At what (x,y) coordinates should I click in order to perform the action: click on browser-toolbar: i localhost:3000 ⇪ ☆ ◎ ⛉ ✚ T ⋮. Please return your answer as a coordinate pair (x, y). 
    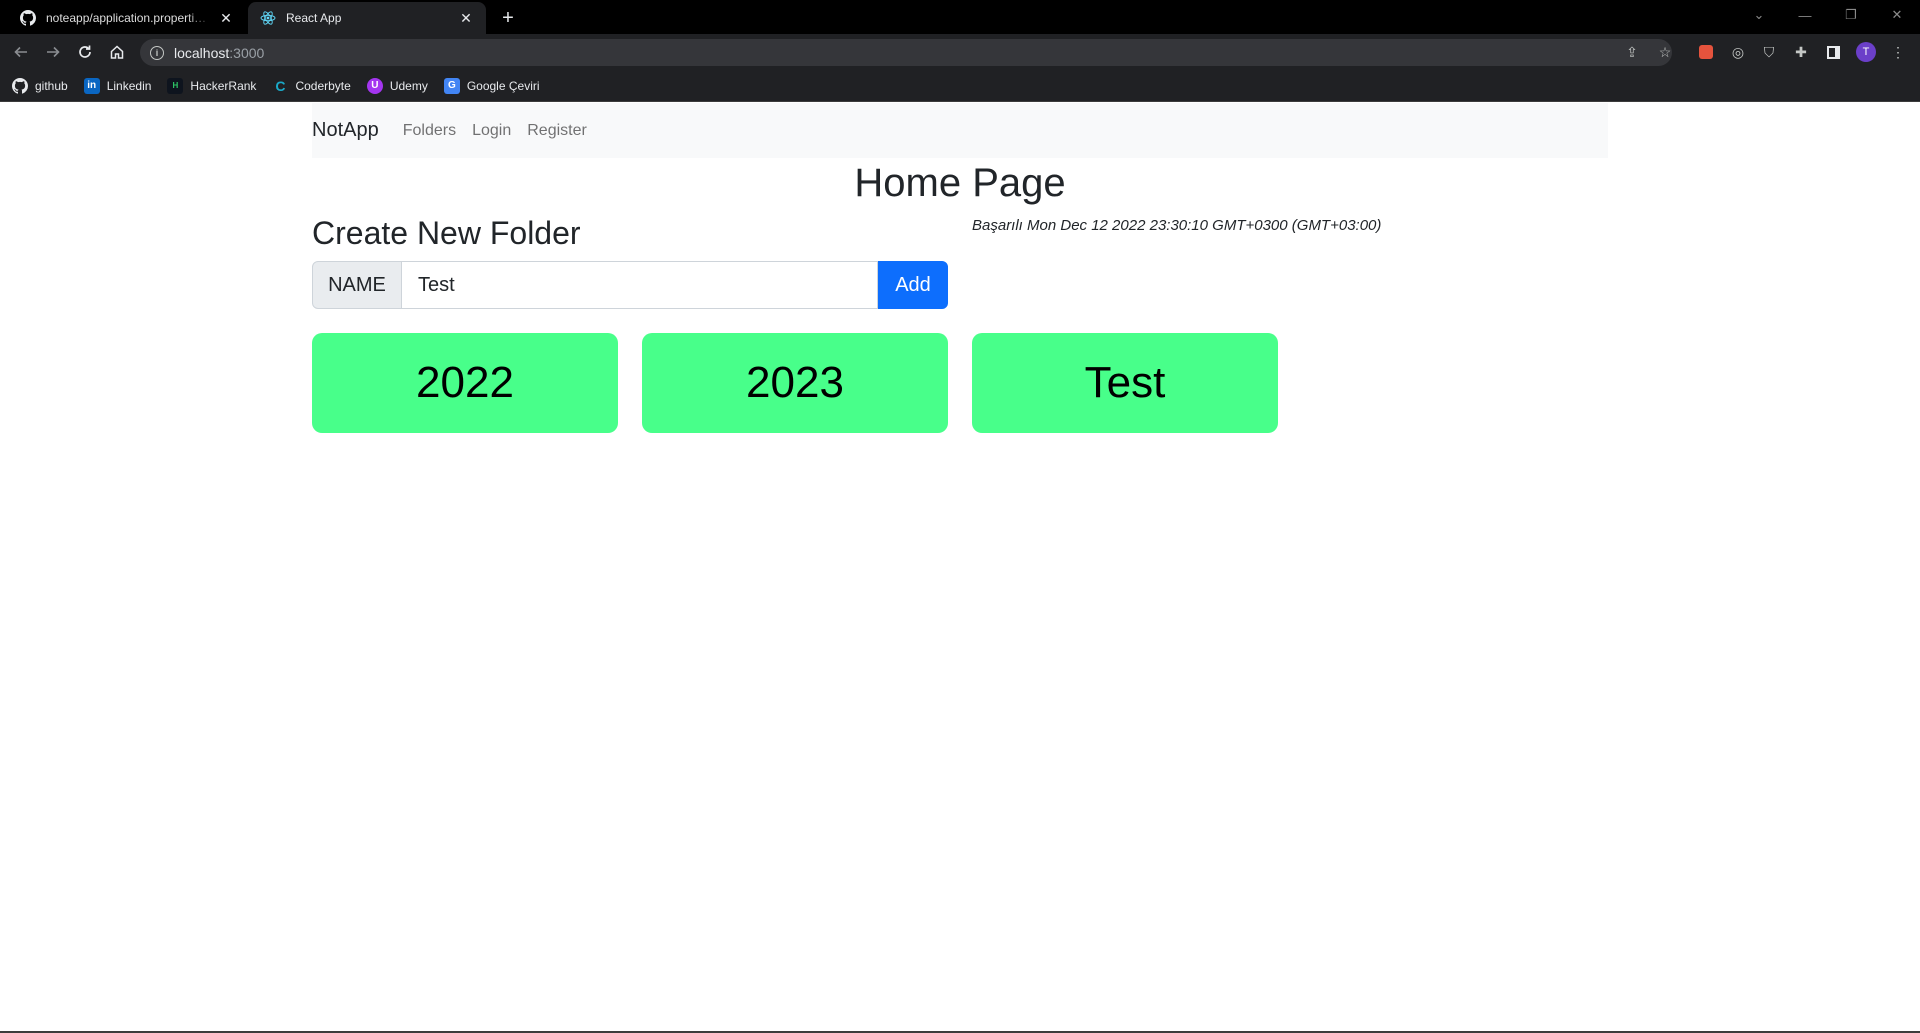
    Looking at the image, I should click on (960, 52).